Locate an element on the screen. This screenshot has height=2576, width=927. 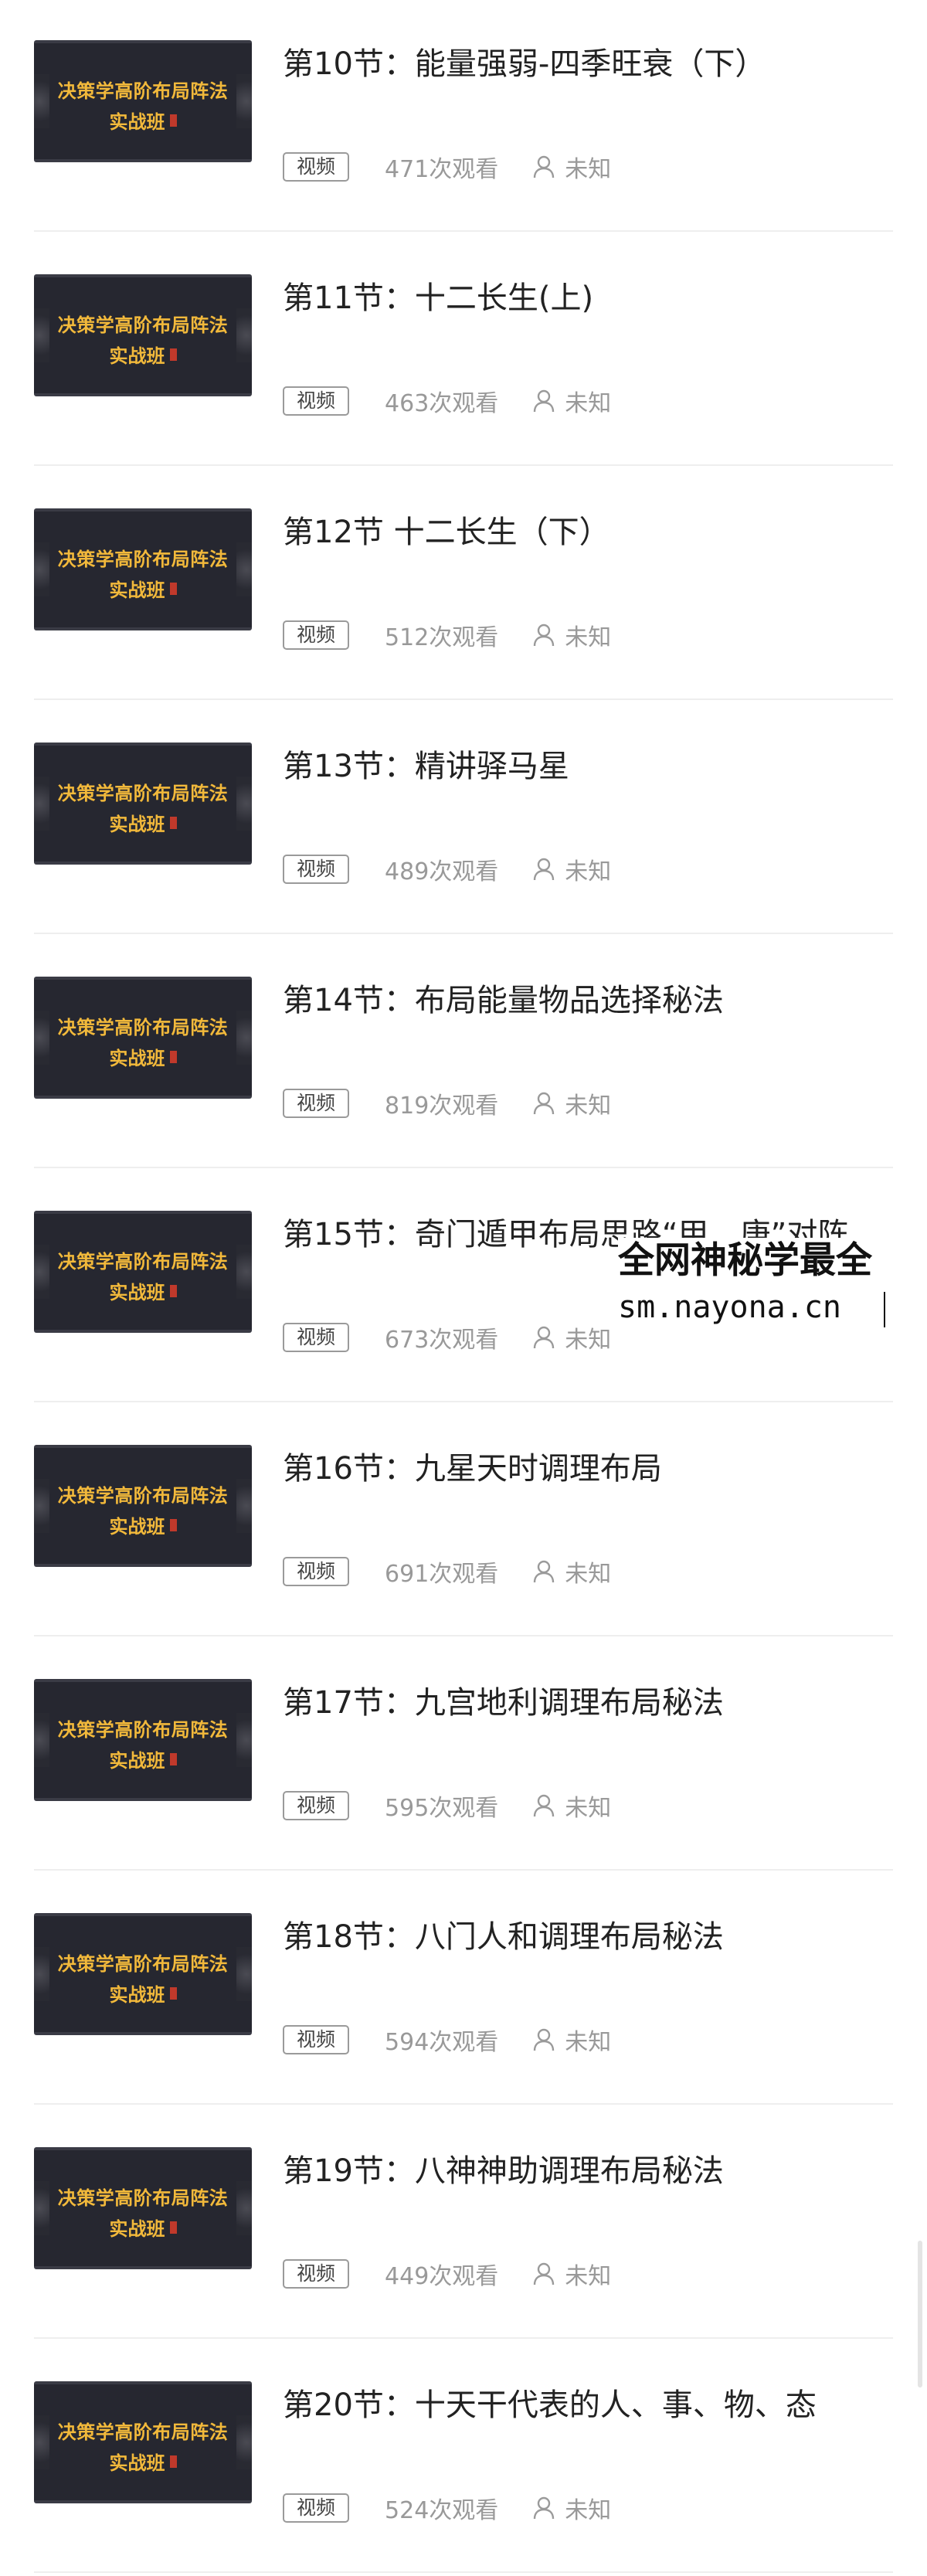
lesson-item: 决策学高阶布局阵法 实战班 第12节 十二长生（下） 视频 512次观看 未知 is located at coordinates (463, 585).